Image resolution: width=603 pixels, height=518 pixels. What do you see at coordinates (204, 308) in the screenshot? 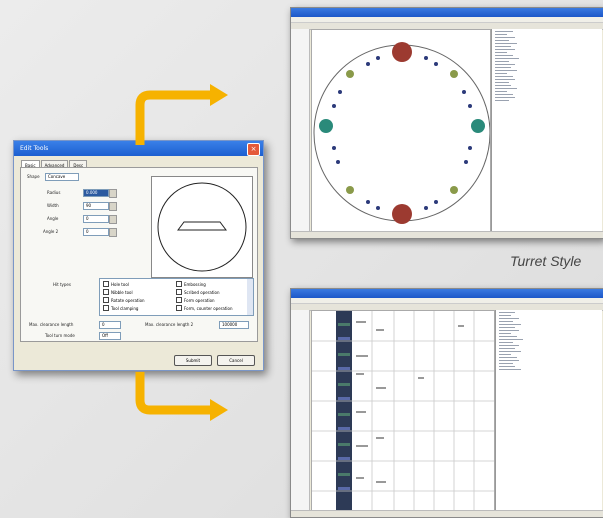
I see `option-item: Form, counter operation` at bounding box center [204, 308].